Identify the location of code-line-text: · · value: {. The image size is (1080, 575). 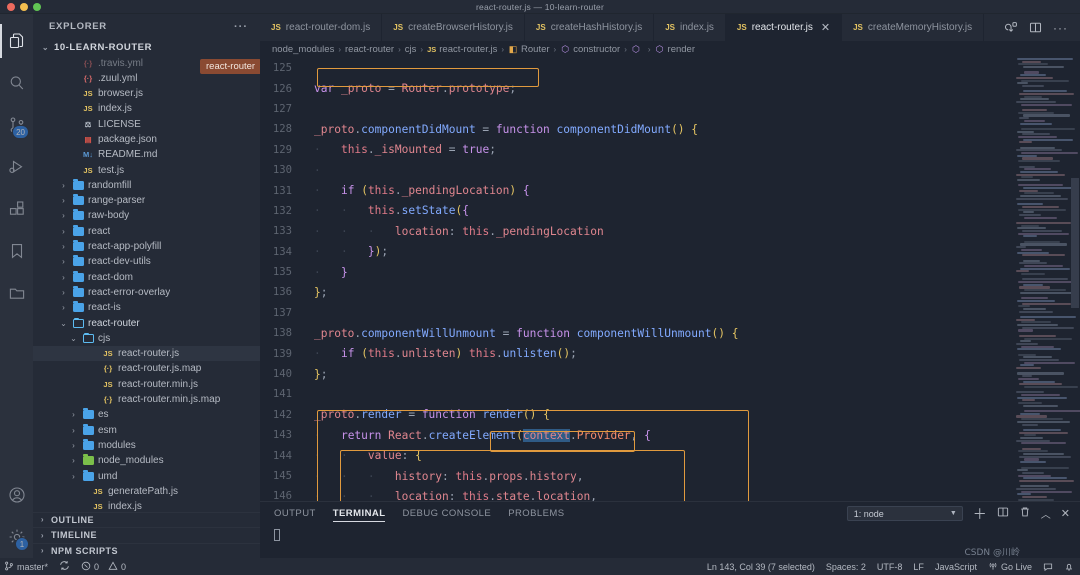
(659, 455).